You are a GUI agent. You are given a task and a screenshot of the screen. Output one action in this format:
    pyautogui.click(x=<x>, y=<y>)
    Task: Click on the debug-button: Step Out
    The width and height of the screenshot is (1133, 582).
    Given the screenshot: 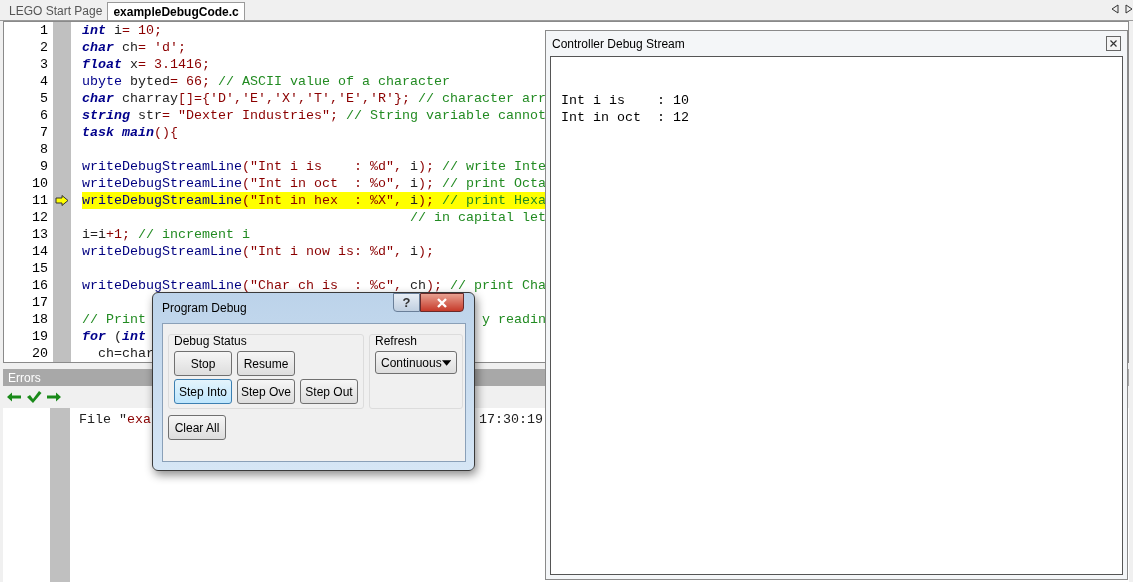 What is the action you would take?
    pyautogui.click(x=329, y=391)
    